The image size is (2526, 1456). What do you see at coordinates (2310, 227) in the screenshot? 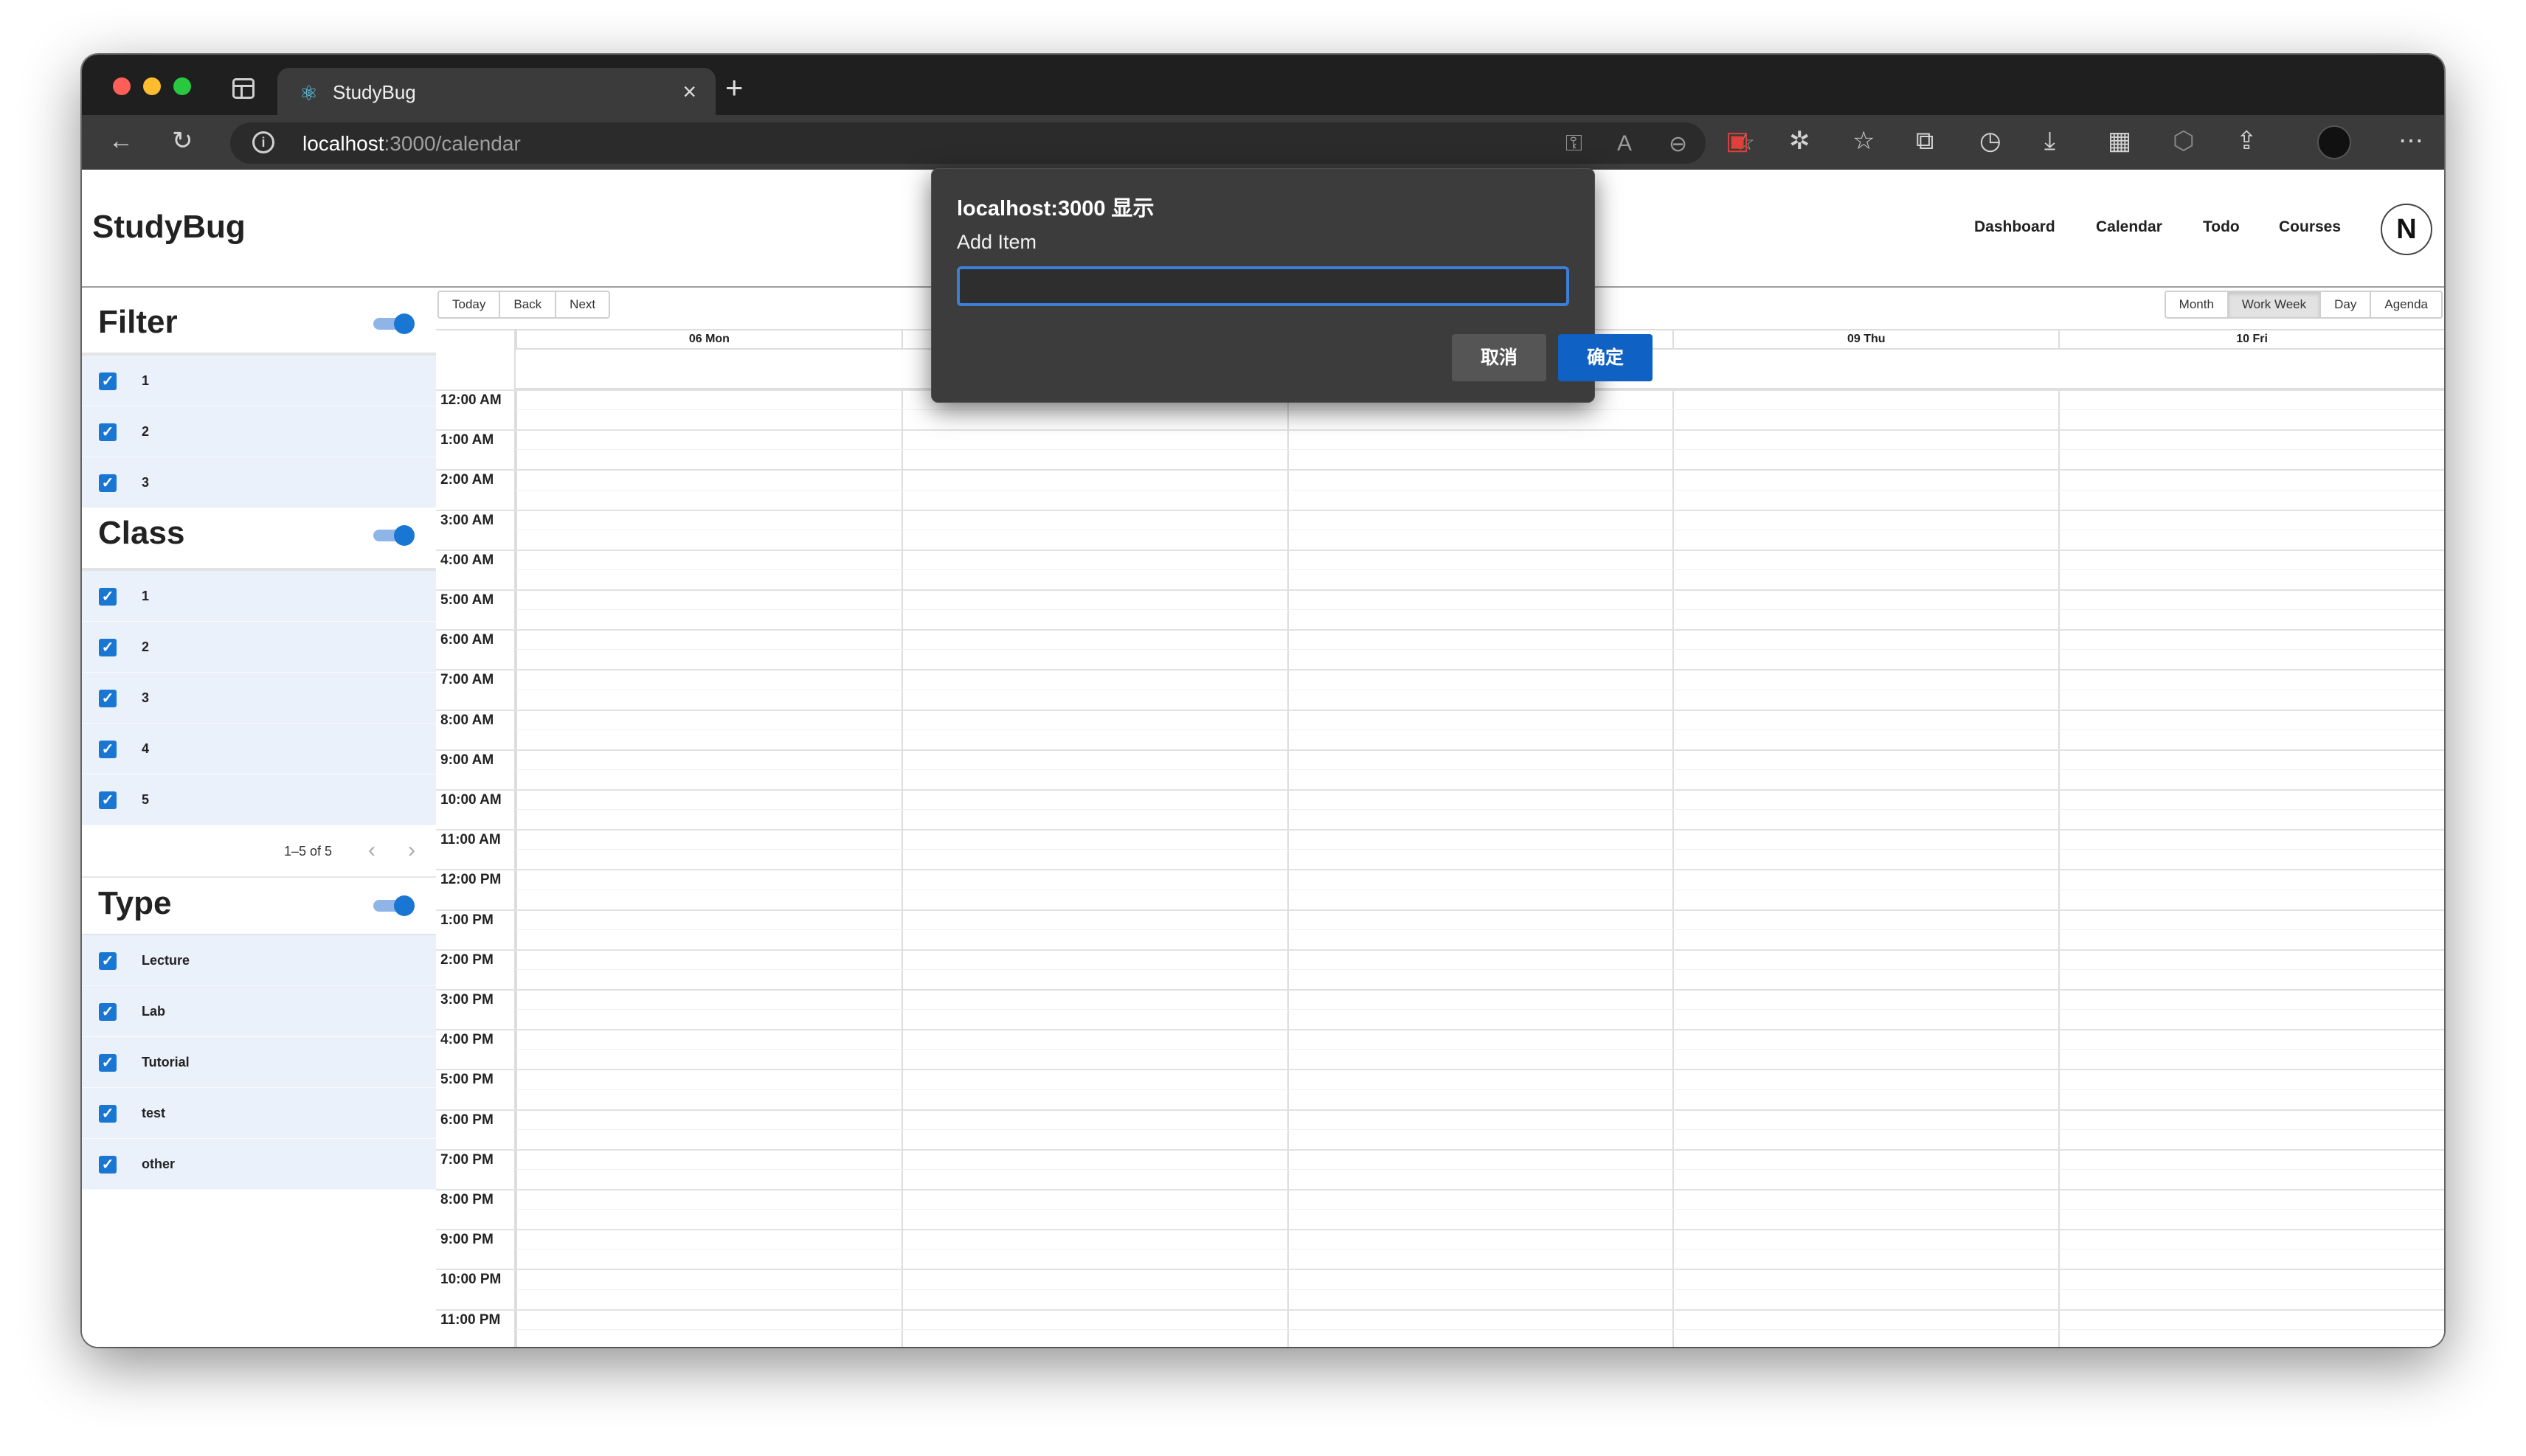
I see `nav-courses: Courses` at bounding box center [2310, 227].